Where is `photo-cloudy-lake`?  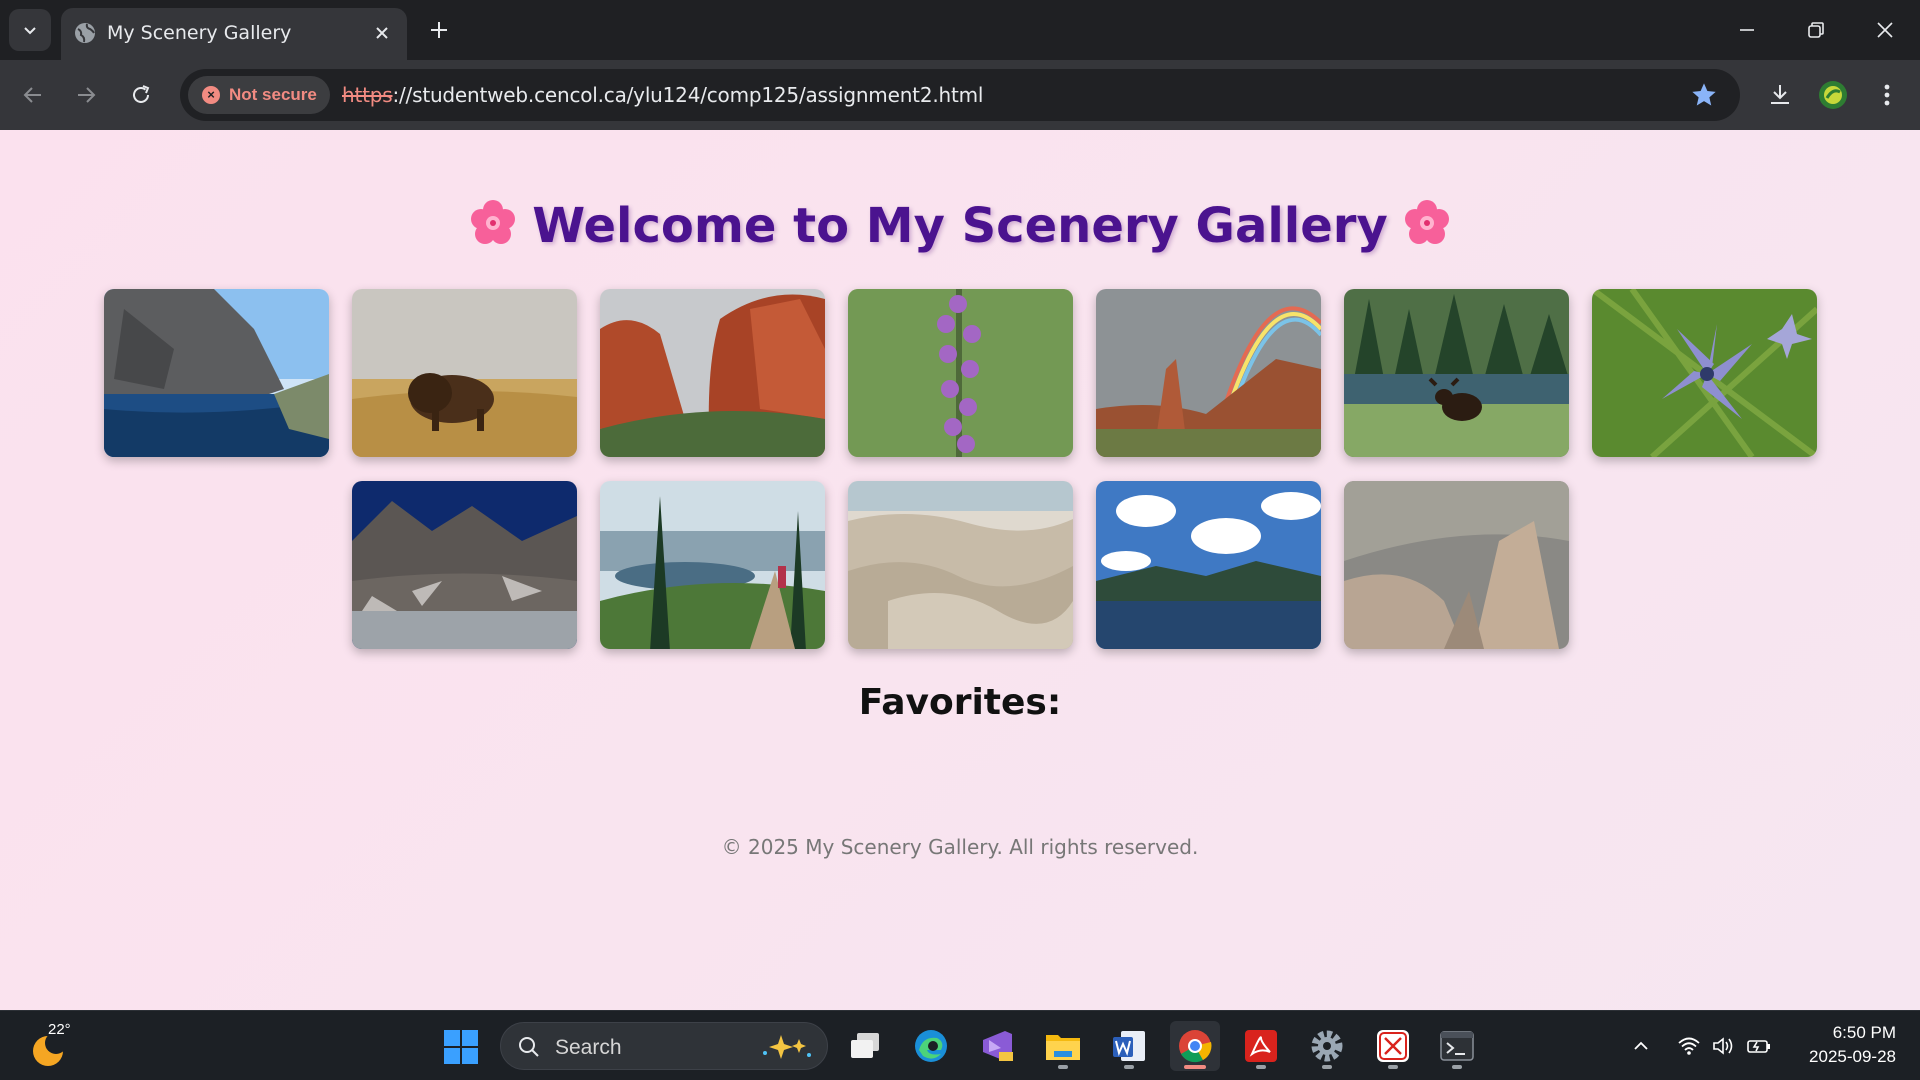 photo-cloudy-lake is located at coordinates (1208, 565).